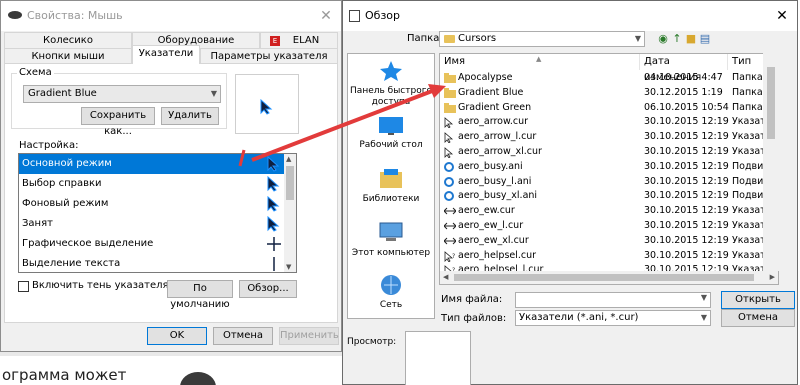  I want to click on place-label: Сеть, so click(391, 305).